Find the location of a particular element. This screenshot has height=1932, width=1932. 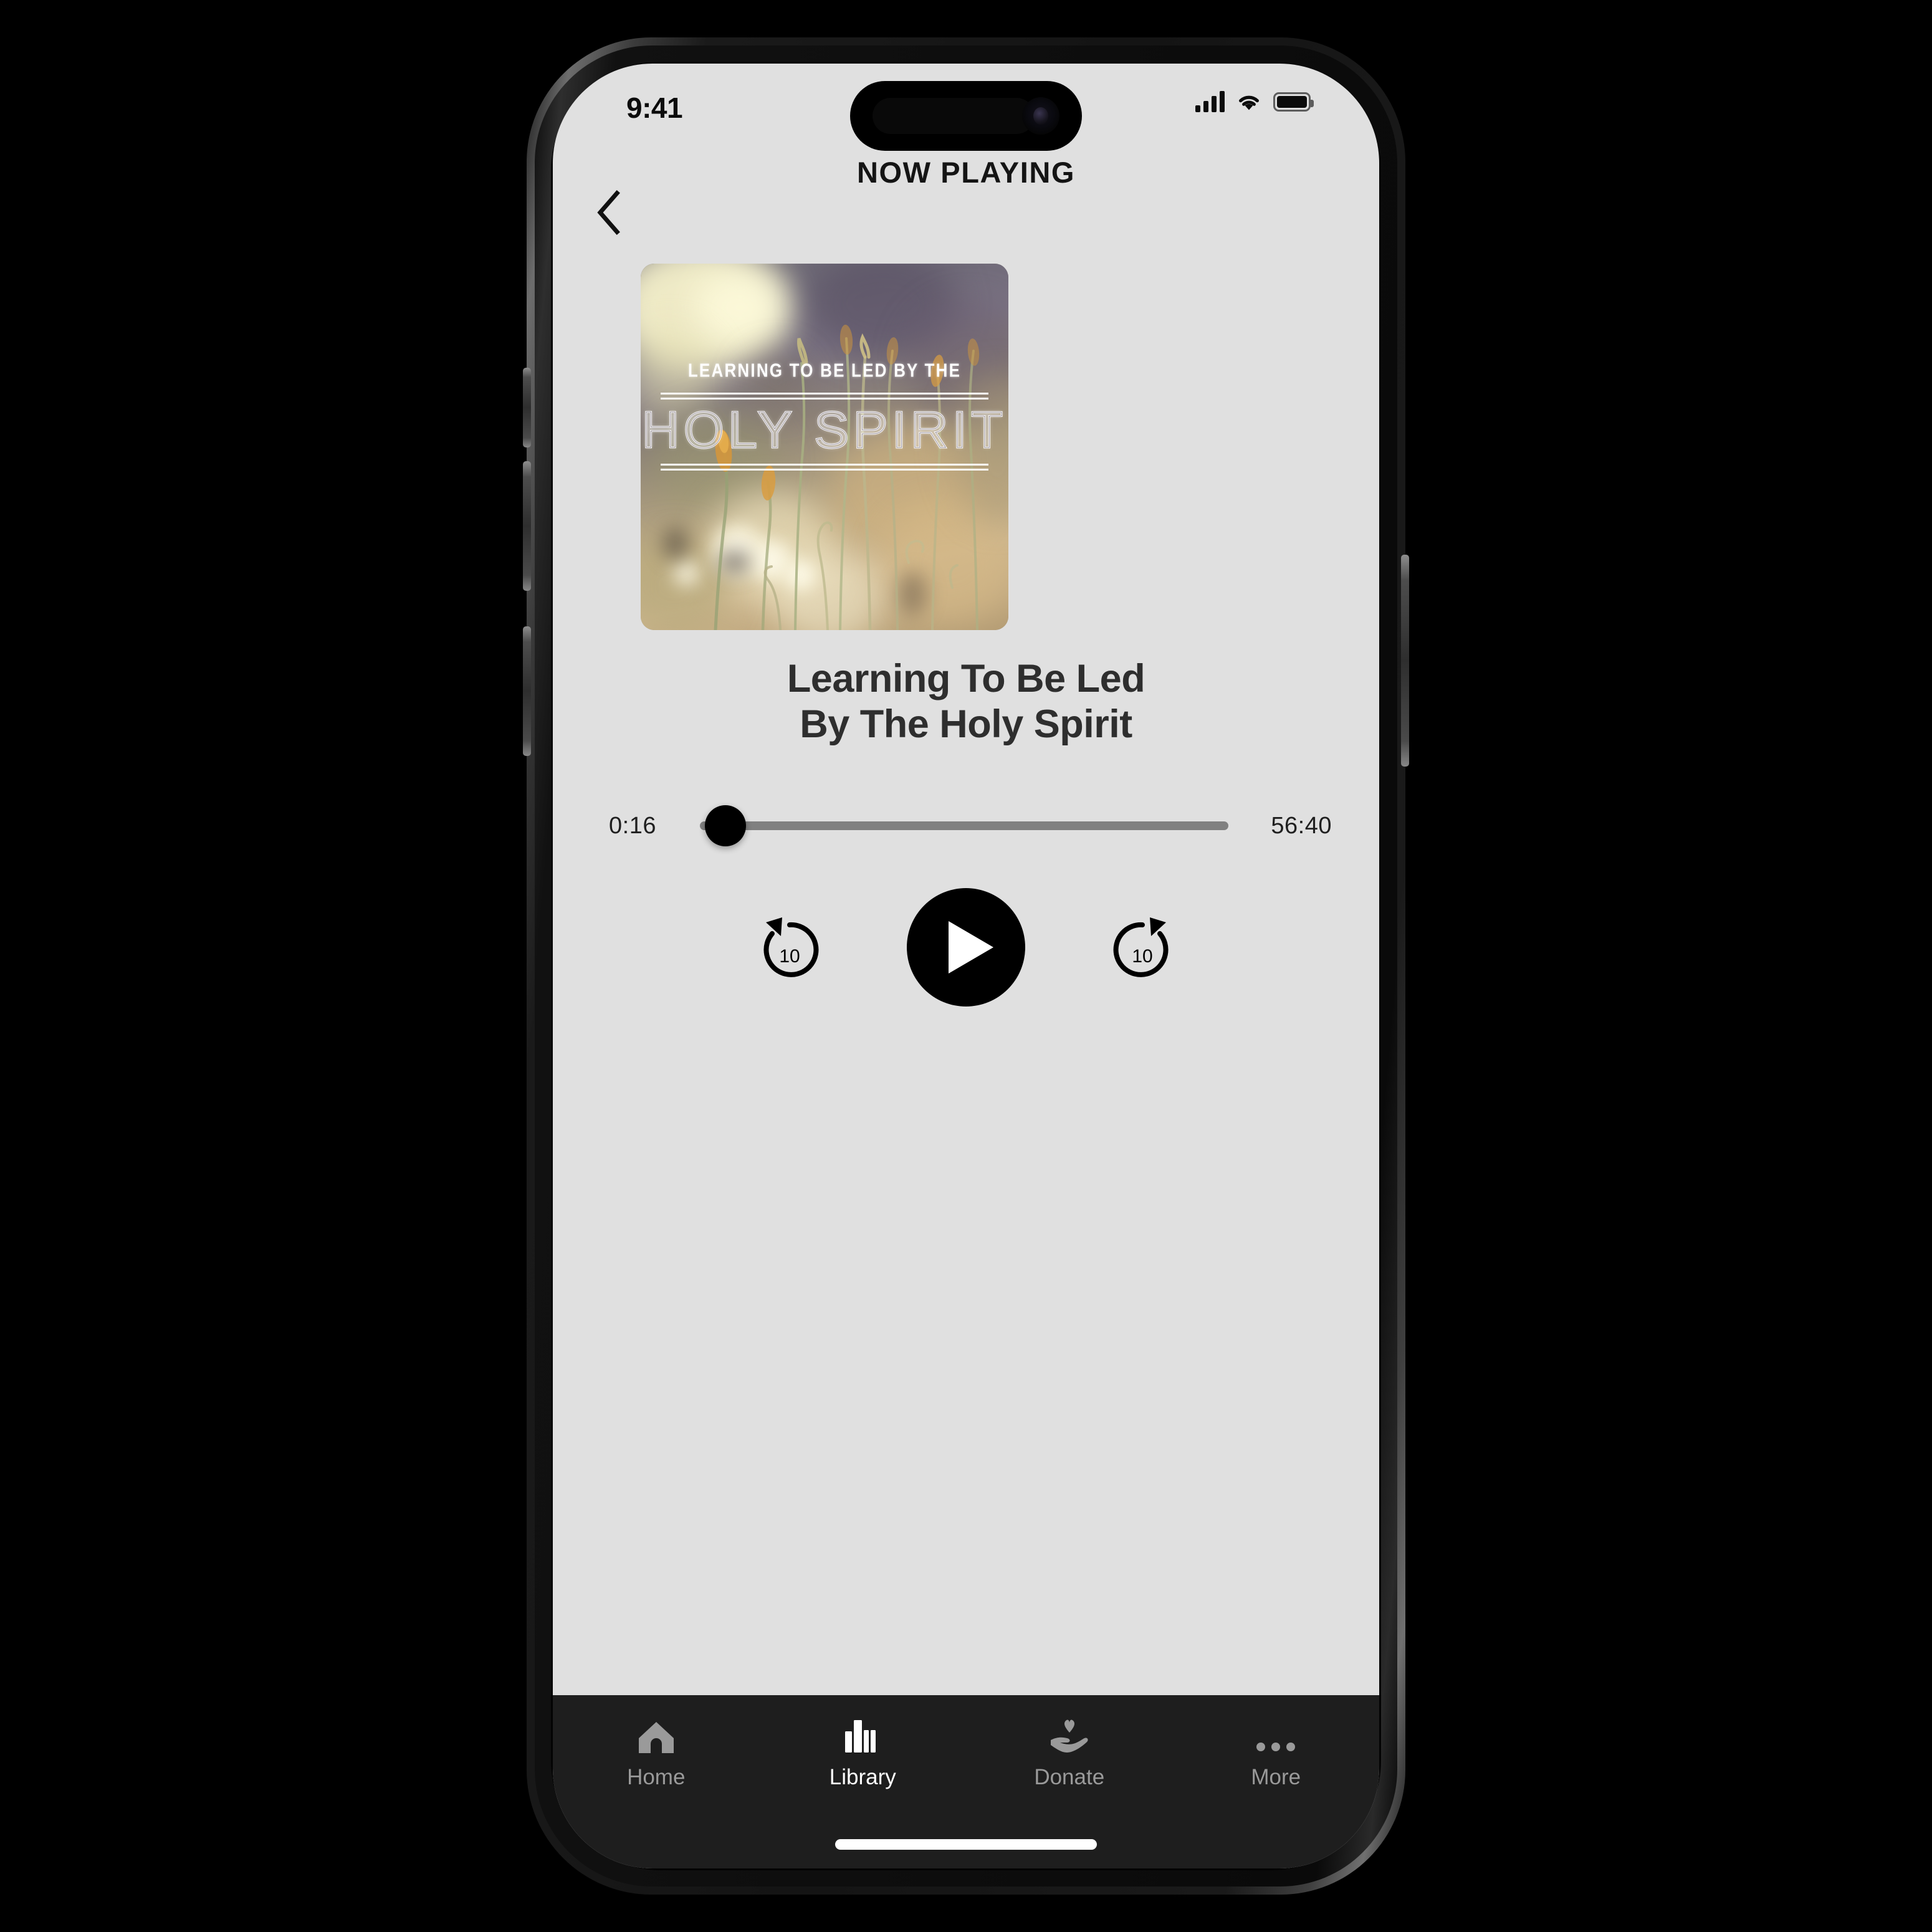

chevron-left-icon is located at coordinates (608, 212).